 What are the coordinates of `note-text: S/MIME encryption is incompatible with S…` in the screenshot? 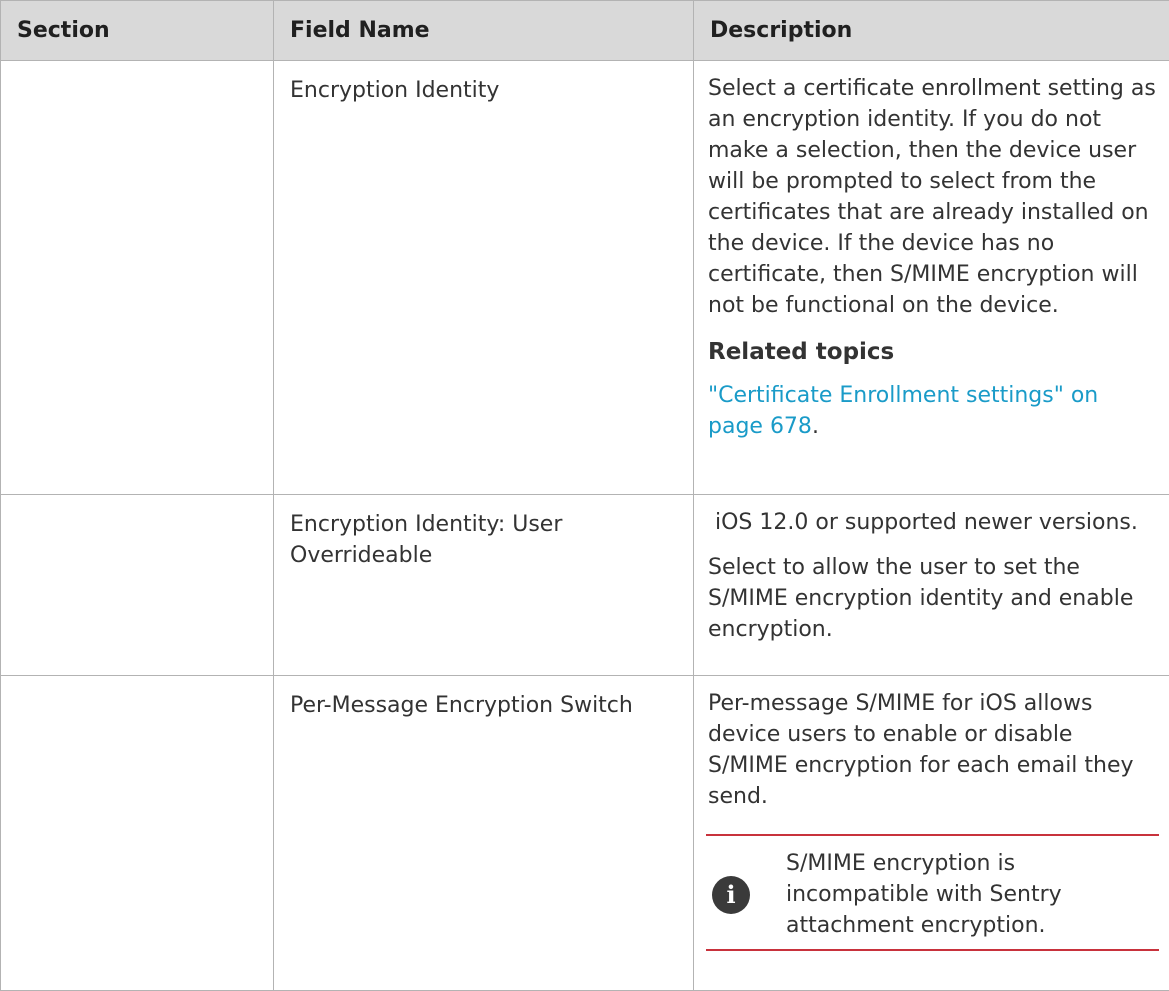 It's located at (924, 894).